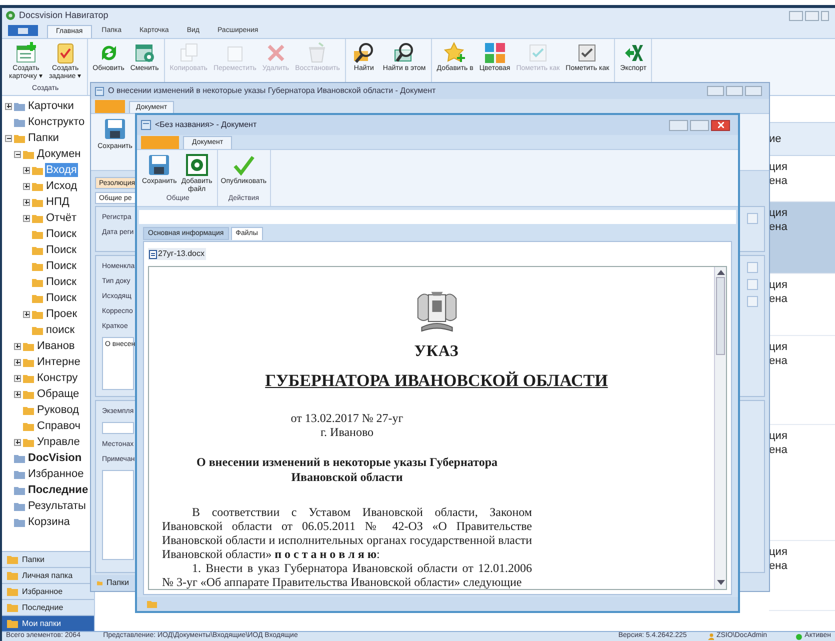  What do you see at coordinates (272, 91) in the screenshot?
I see `window-title: О внесении изменений в некоторые указы Губернатора Ивановской области - Документ` at bounding box center [272, 91].